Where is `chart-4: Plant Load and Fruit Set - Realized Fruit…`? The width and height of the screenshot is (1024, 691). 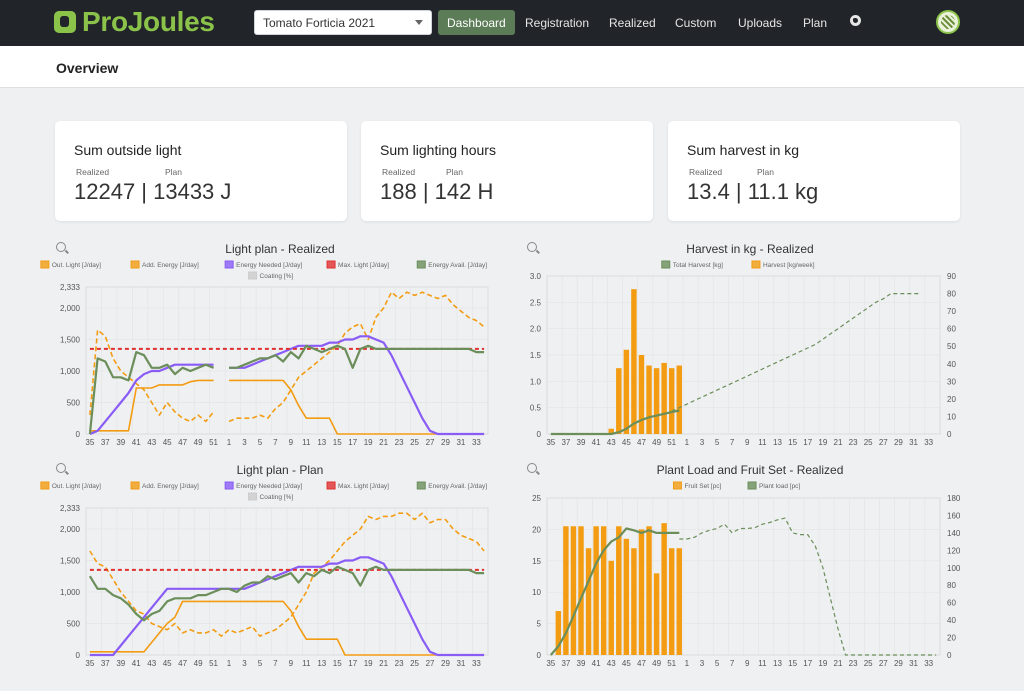 chart-4: Plant Load and Fruit Set - Realized Fruit… is located at coordinates (746, 565).